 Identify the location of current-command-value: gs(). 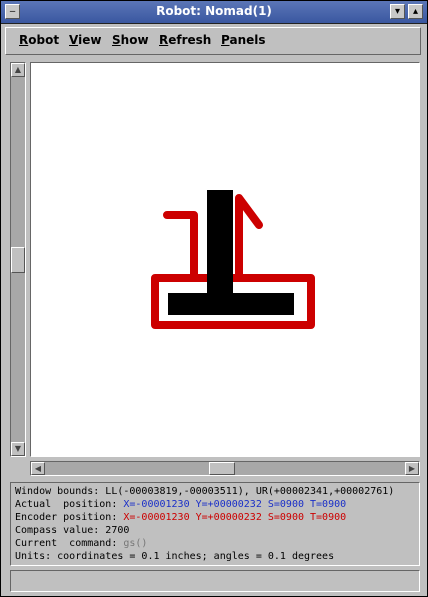
(135, 543).